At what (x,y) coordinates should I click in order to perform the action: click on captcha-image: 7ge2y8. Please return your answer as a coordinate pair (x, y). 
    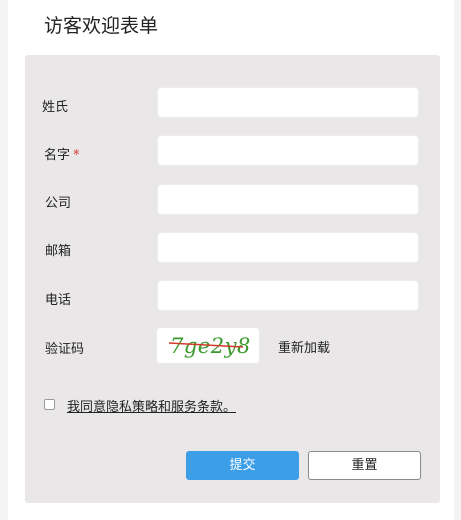
    Looking at the image, I should click on (208, 345).